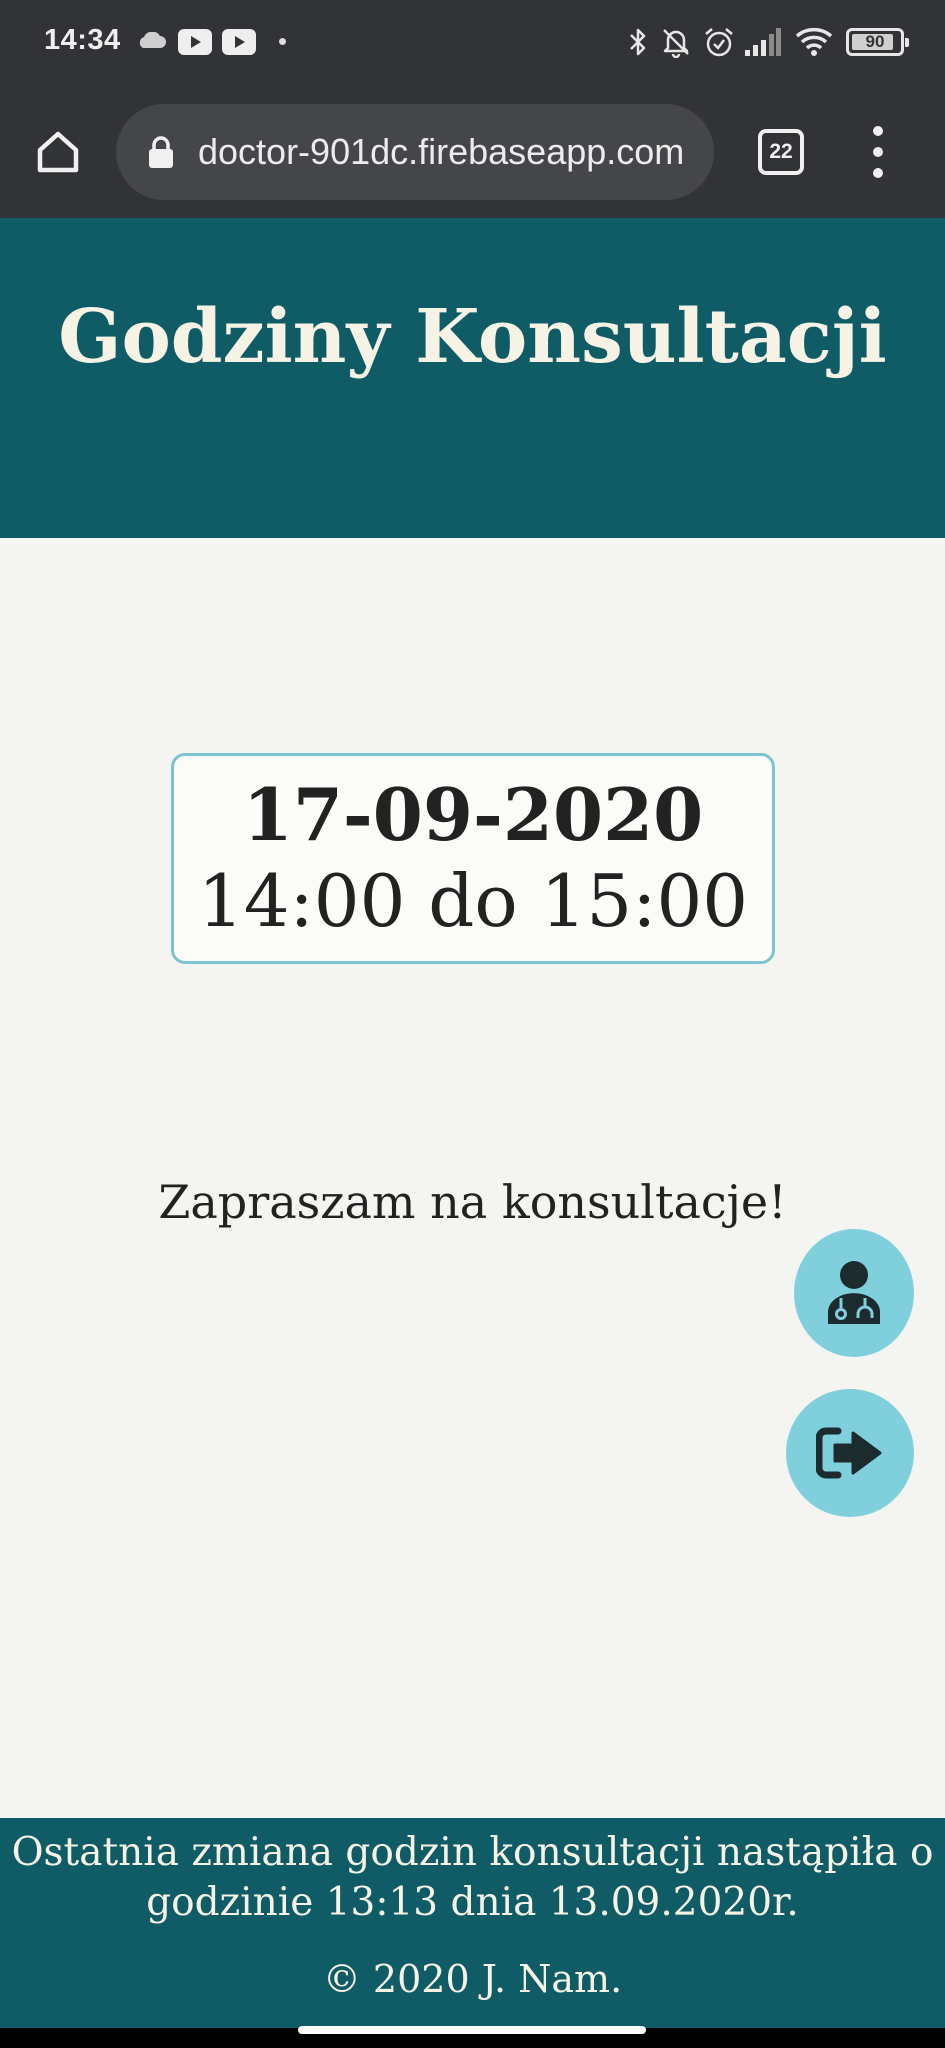 The height and width of the screenshot is (2048, 945). I want to click on home-indicator, so click(472, 2030).